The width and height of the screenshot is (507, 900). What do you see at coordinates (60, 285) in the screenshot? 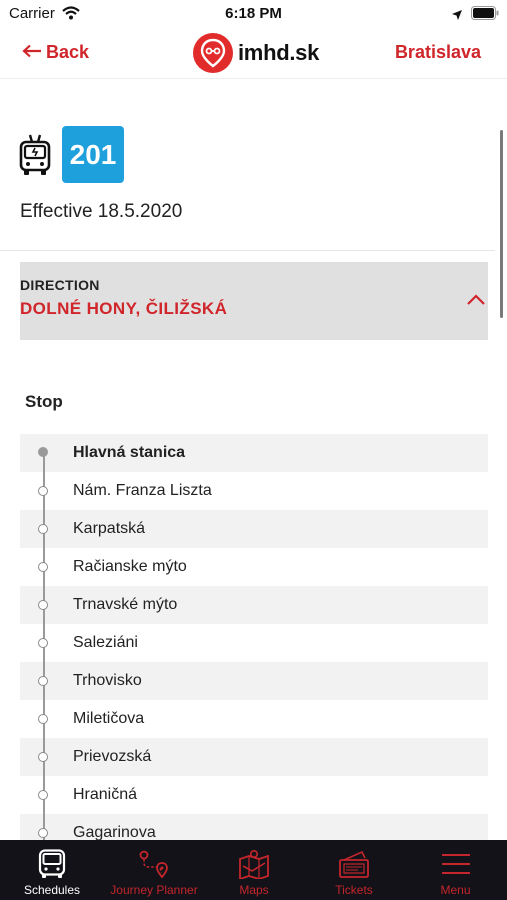
I see `direction-label: DIRECTION` at bounding box center [60, 285].